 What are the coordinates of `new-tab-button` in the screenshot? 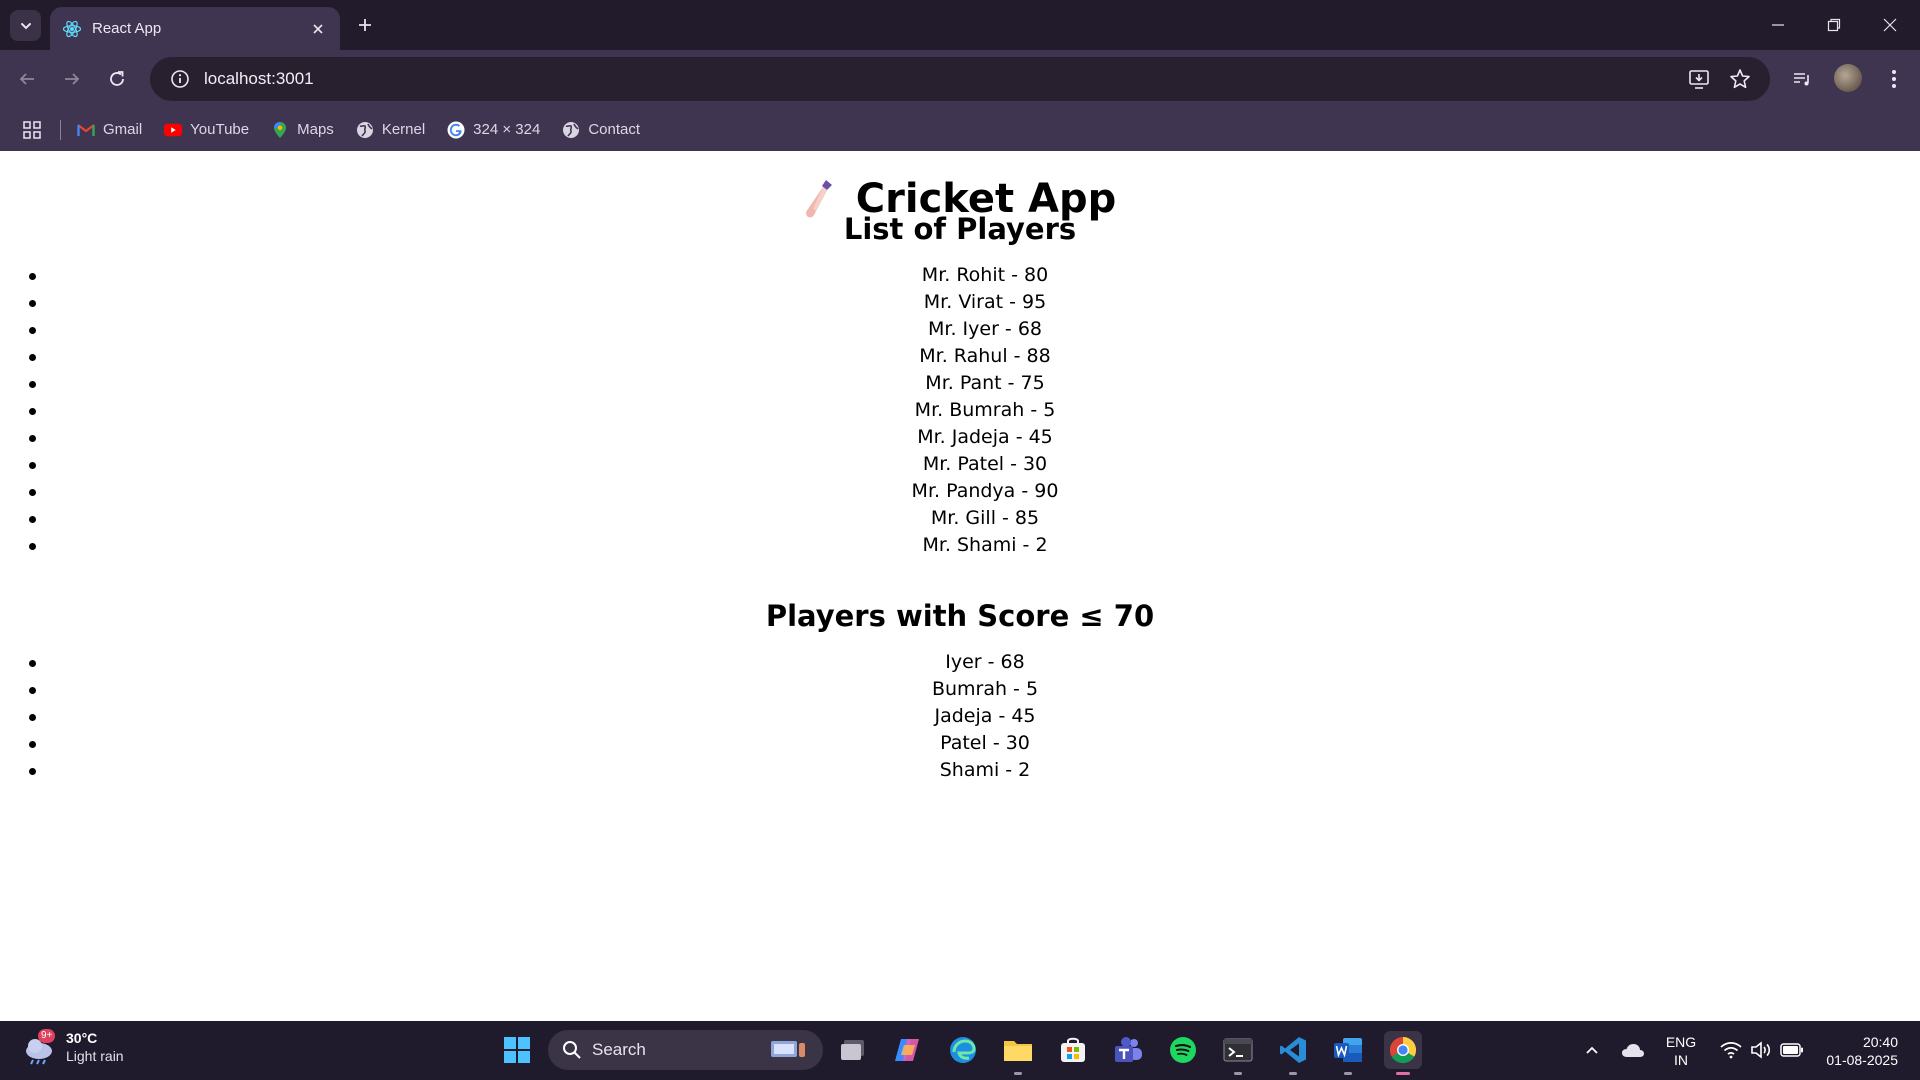 It's located at (365, 25).